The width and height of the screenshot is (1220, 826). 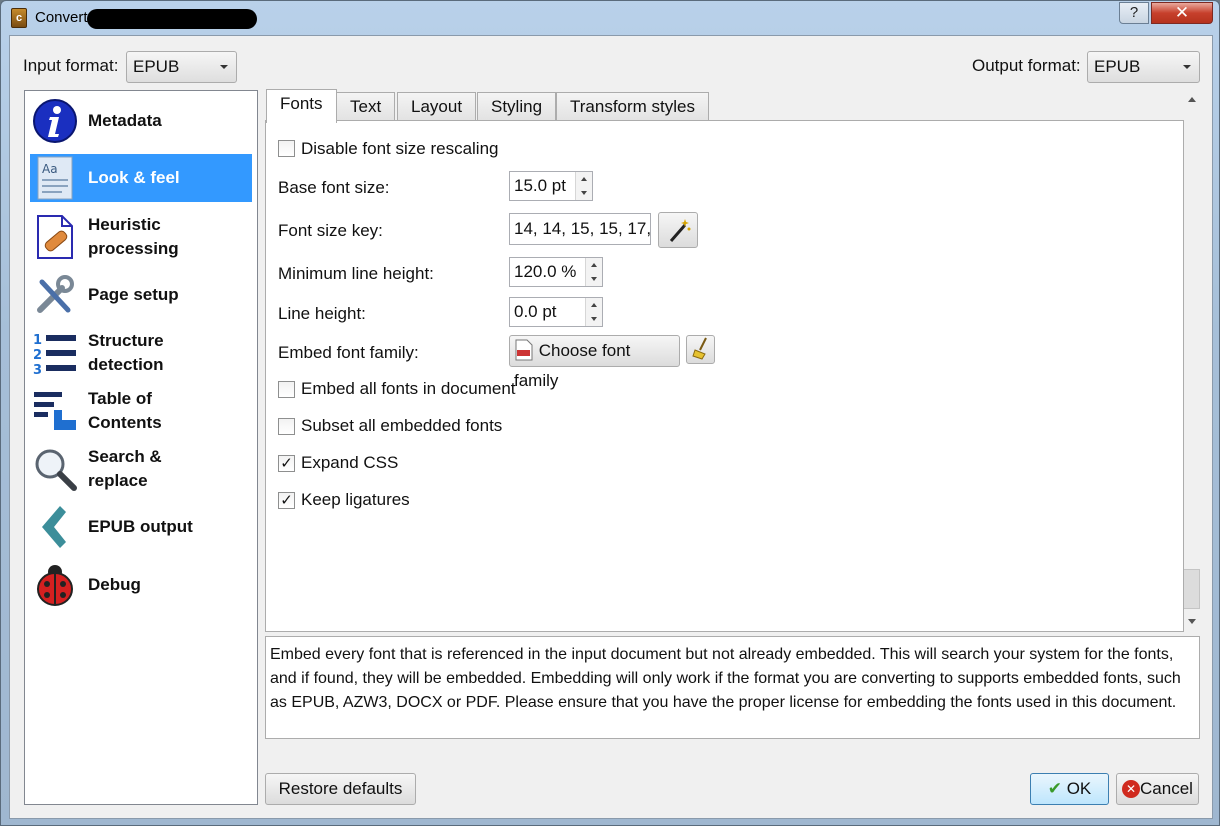 I want to click on tab-transform-styles: Transform styles, so click(x=633, y=106).